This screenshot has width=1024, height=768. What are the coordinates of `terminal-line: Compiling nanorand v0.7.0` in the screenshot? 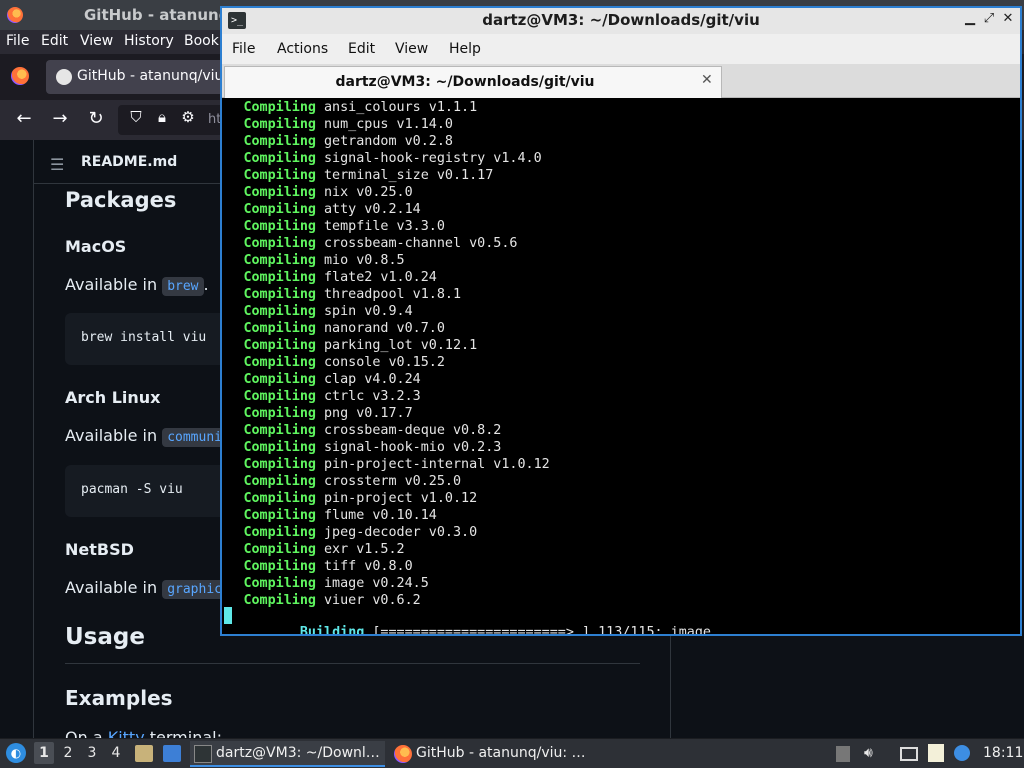 It's located at (333, 328).